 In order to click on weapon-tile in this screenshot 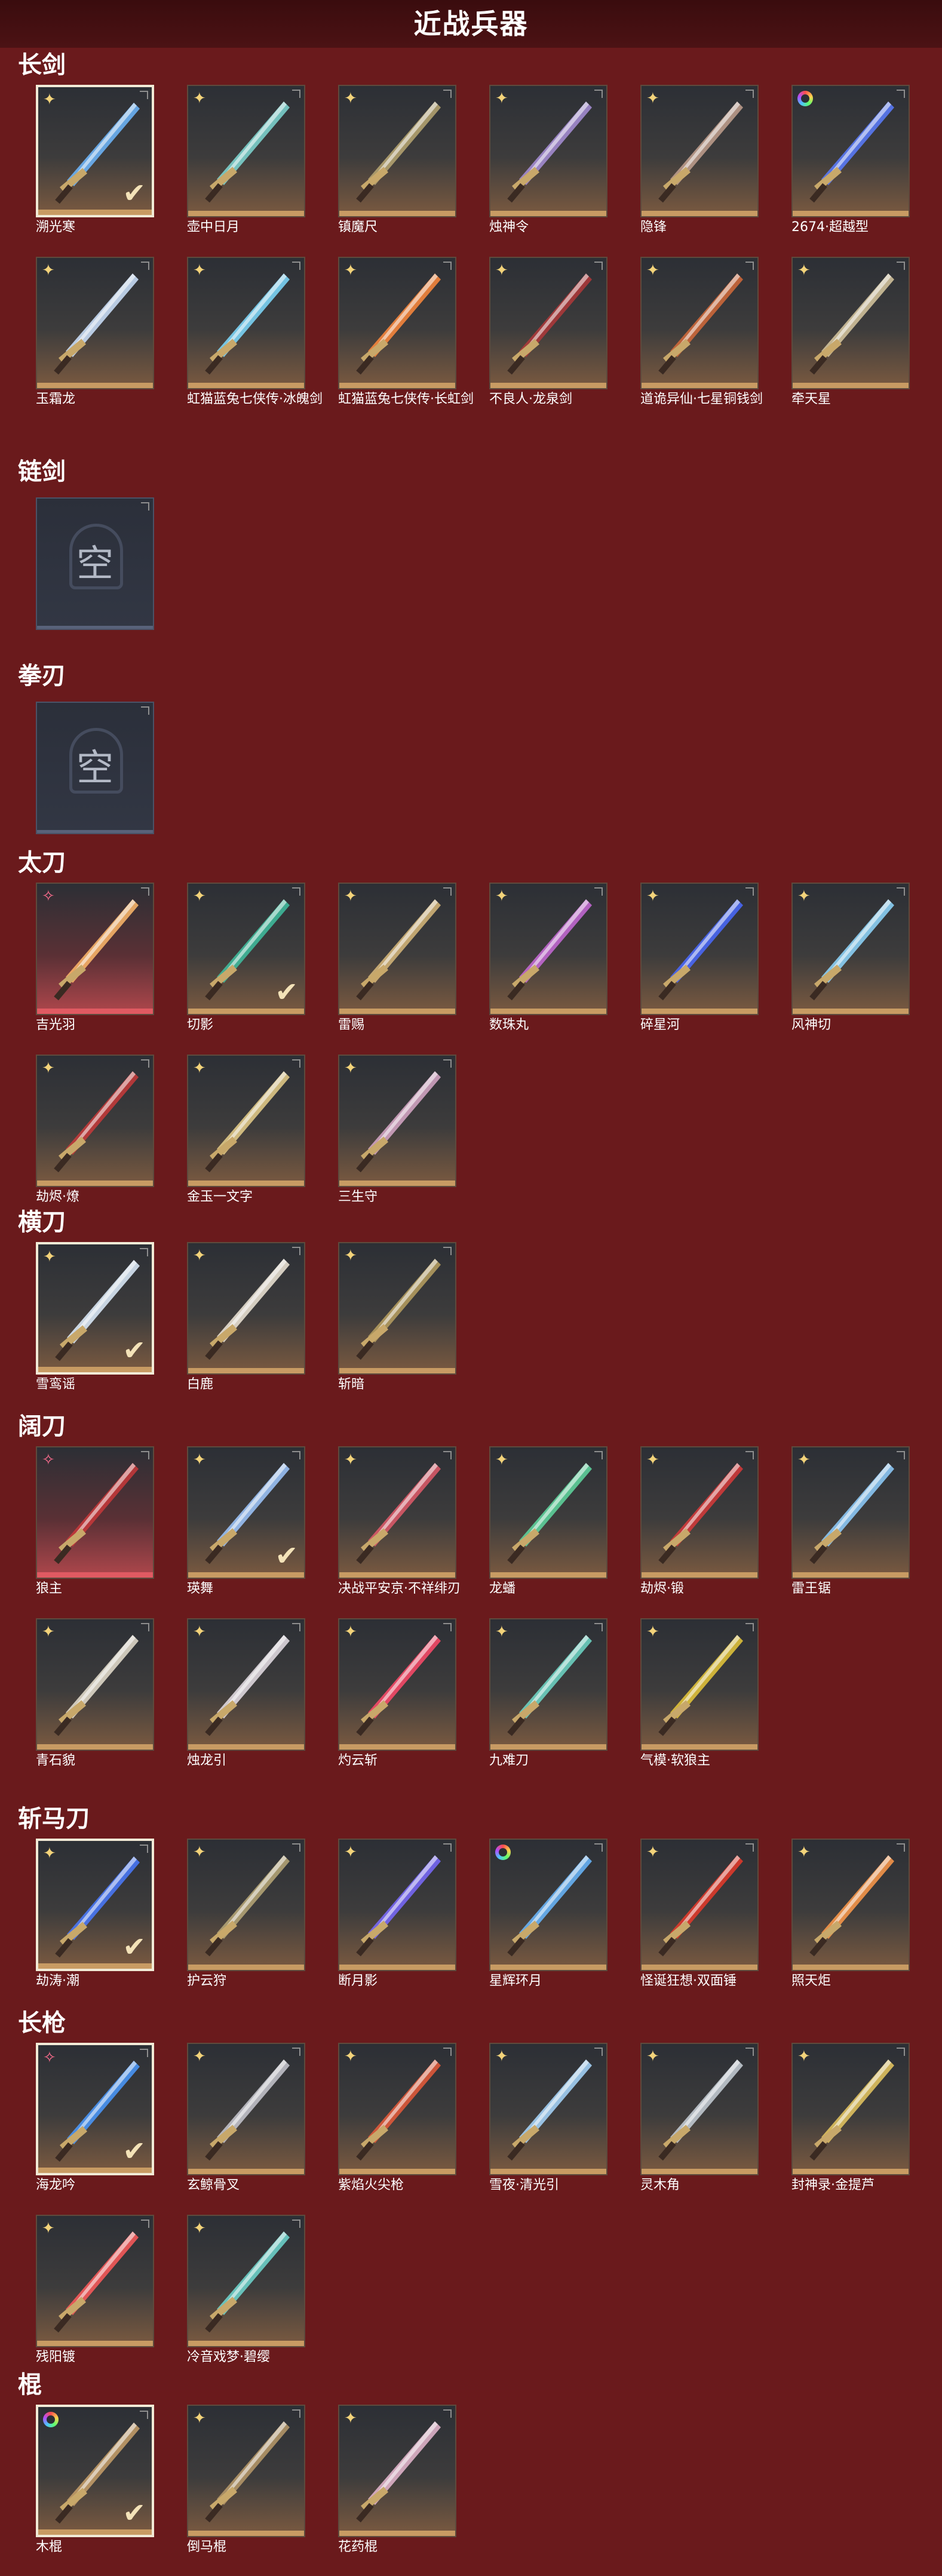, I will do `click(850, 151)`.